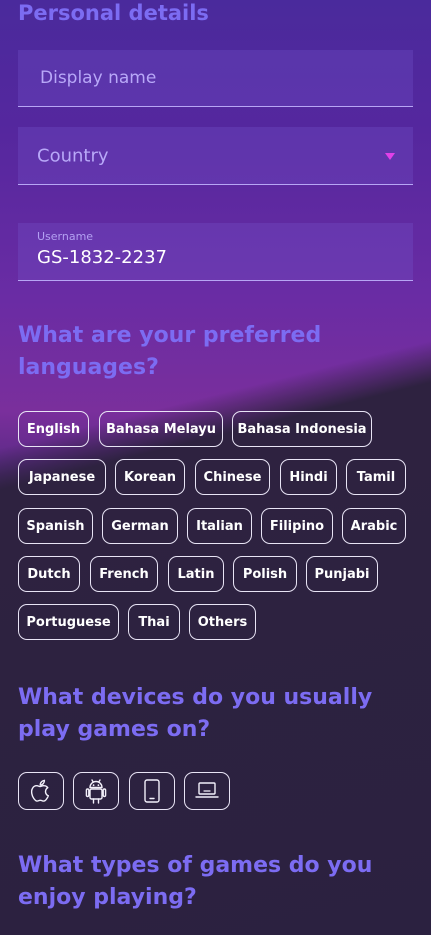 Image resolution: width=431 pixels, height=935 pixels. Describe the element at coordinates (376, 477) in the screenshot. I see `language-chip-tamil: Tamil` at that location.